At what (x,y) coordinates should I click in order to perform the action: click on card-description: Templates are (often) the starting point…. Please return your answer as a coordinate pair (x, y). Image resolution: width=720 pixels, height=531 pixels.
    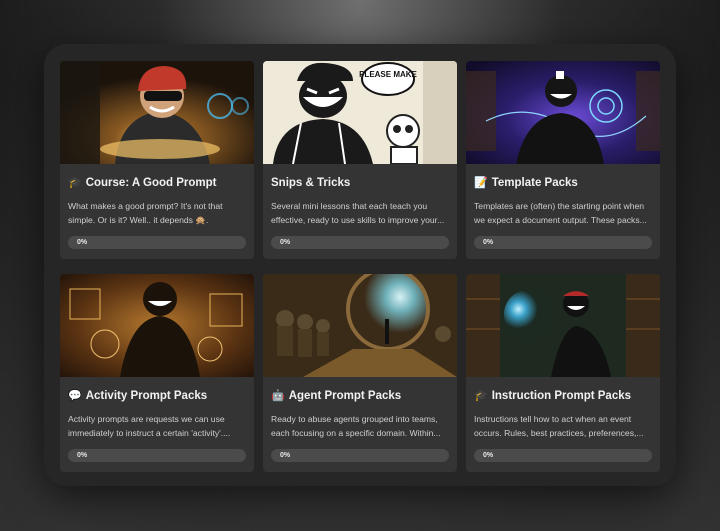
    Looking at the image, I should click on (560, 213).